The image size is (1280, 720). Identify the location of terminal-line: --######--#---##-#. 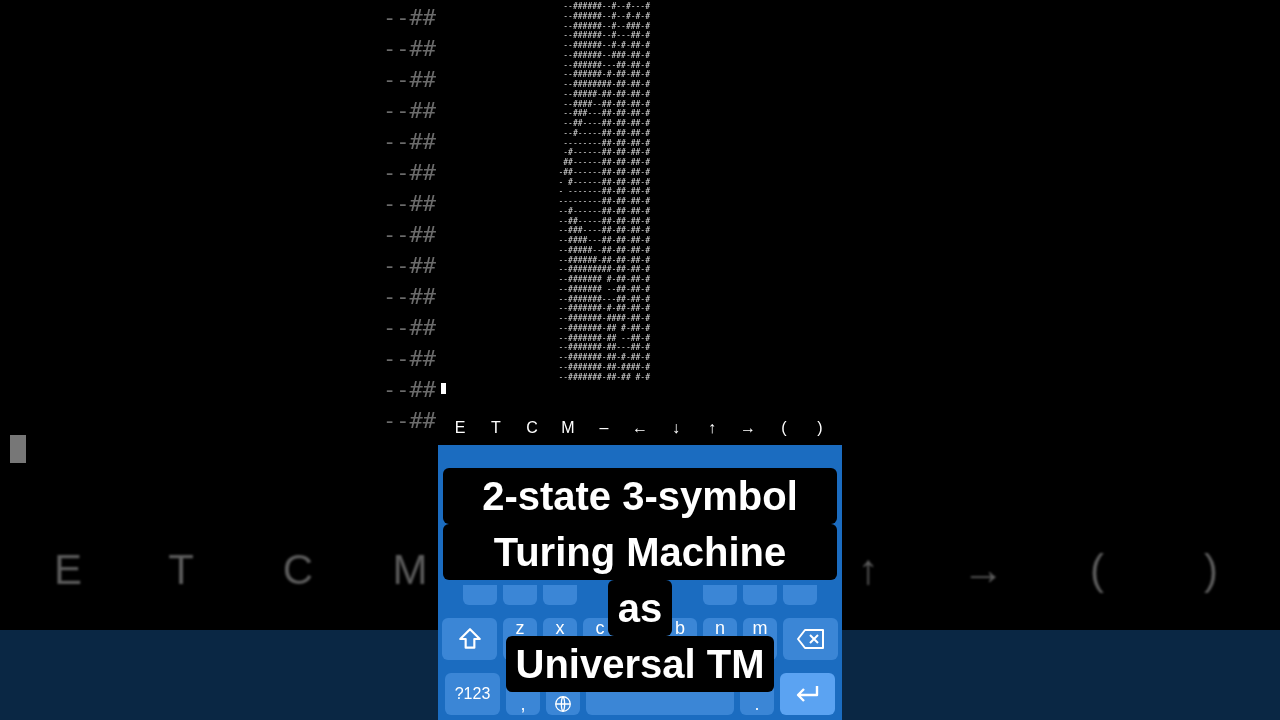
(606, 36).